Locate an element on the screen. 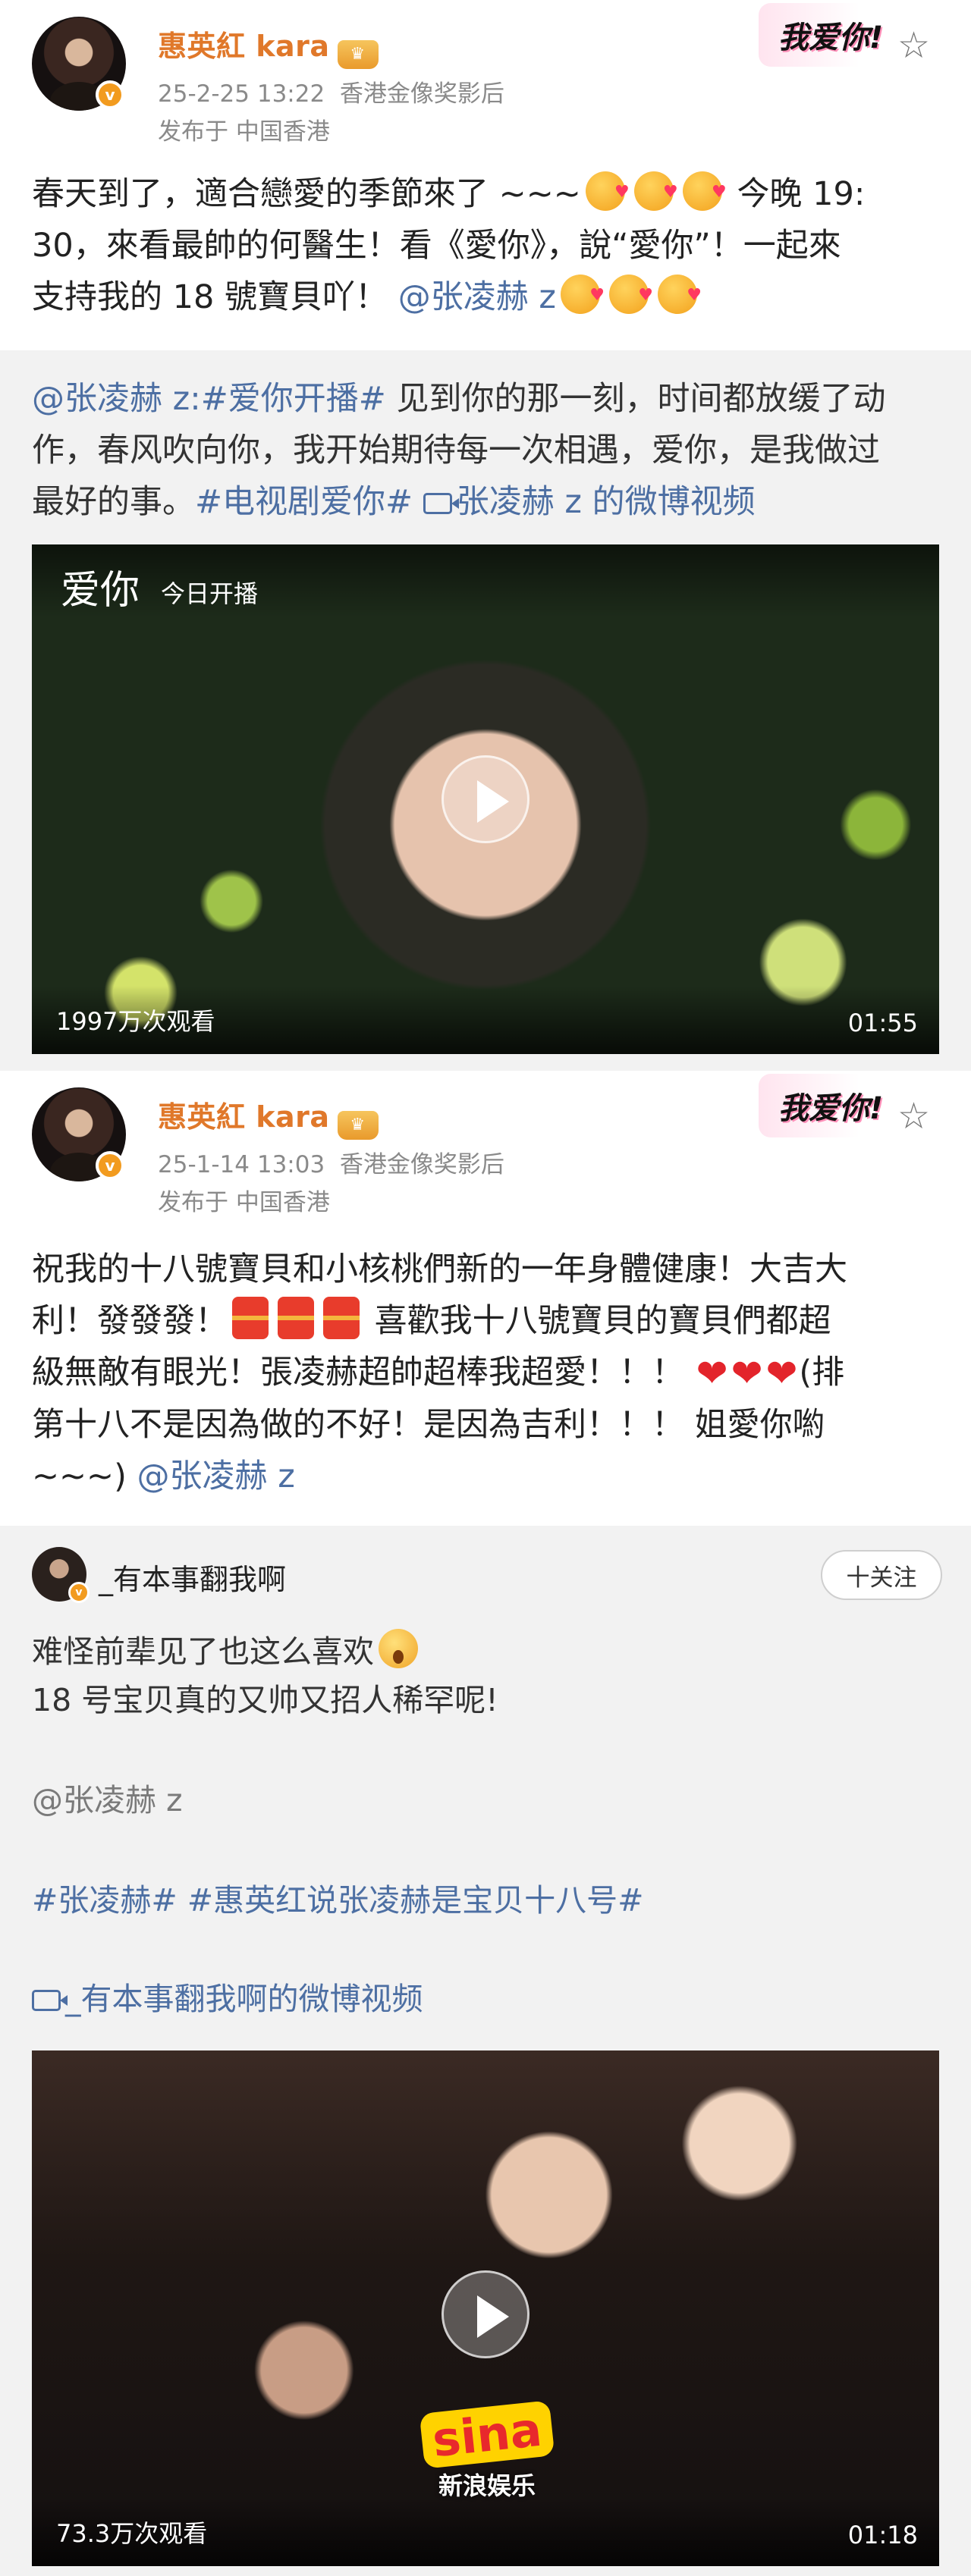  post-text-line: 今晚 19: is located at coordinates (801, 194).